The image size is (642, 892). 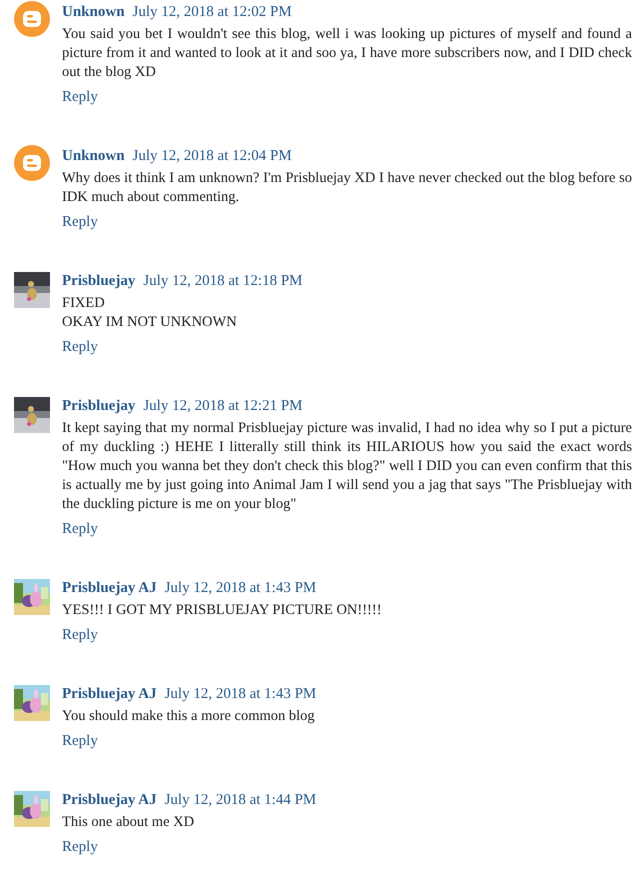 I want to click on comment-text: This one about me XD, so click(x=129, y=822).